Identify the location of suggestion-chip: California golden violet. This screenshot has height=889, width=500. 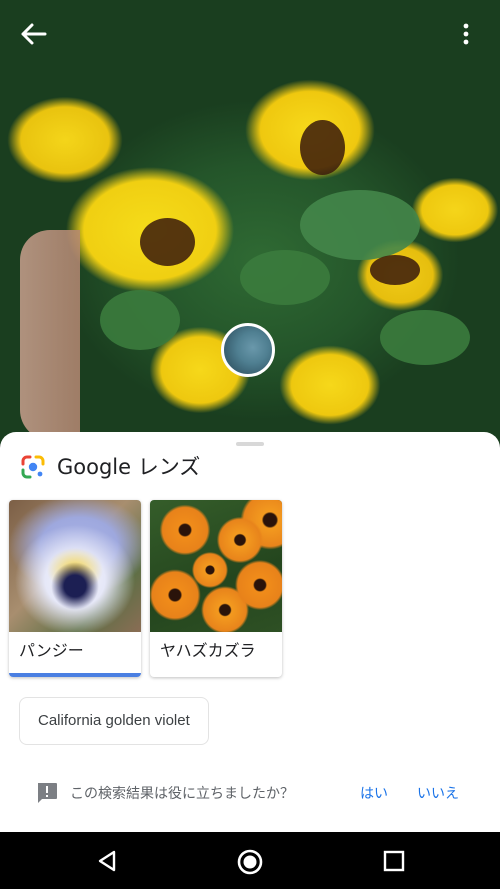
(114, 721).